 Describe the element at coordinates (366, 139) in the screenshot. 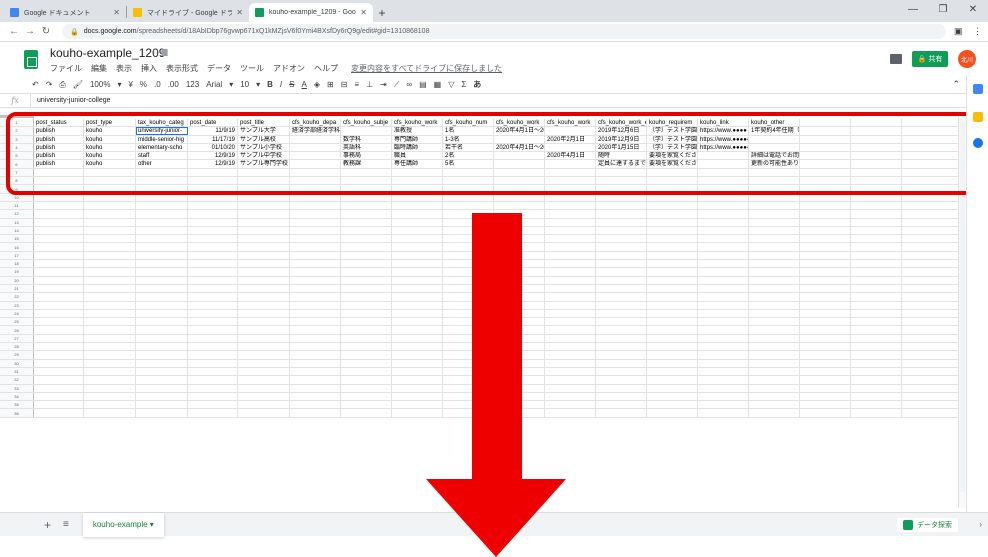

I see `cell: 数学科` at that location.